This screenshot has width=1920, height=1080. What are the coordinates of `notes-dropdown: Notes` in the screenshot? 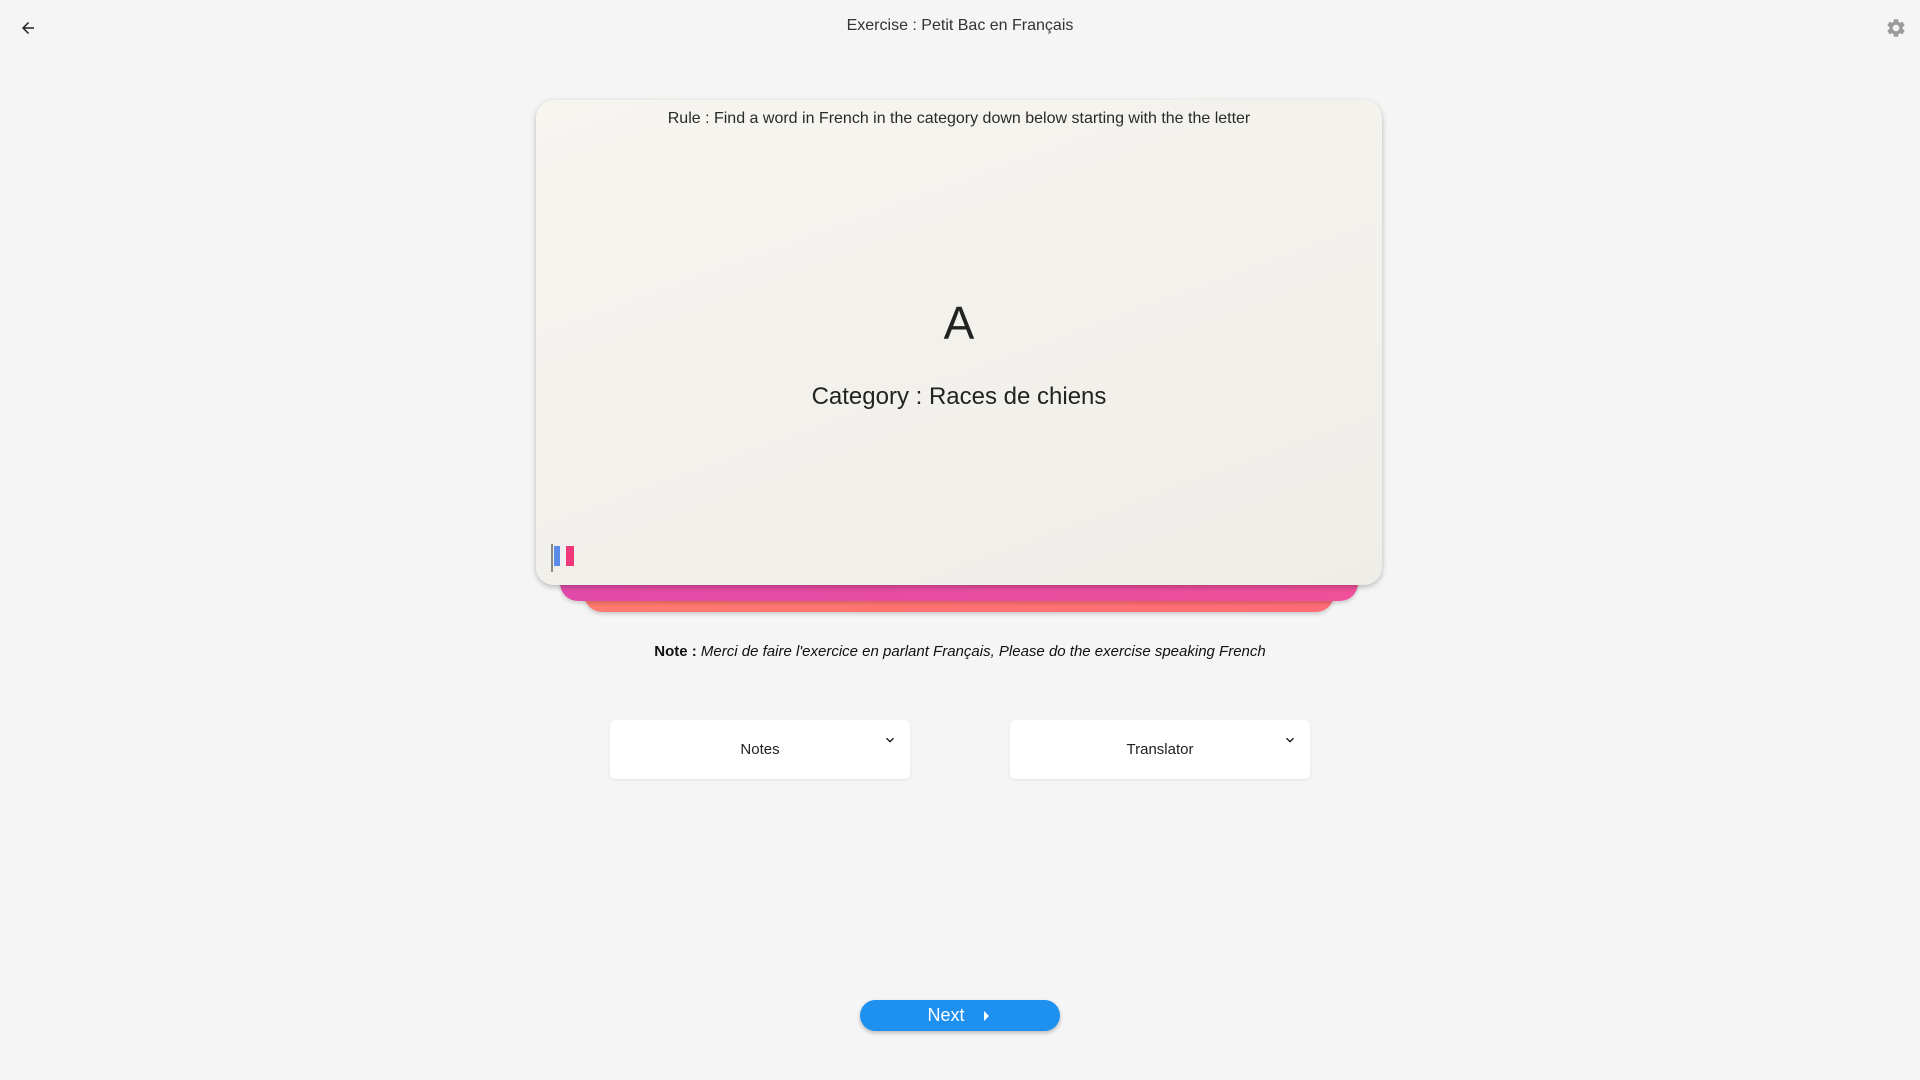 It's located at (760, 749).